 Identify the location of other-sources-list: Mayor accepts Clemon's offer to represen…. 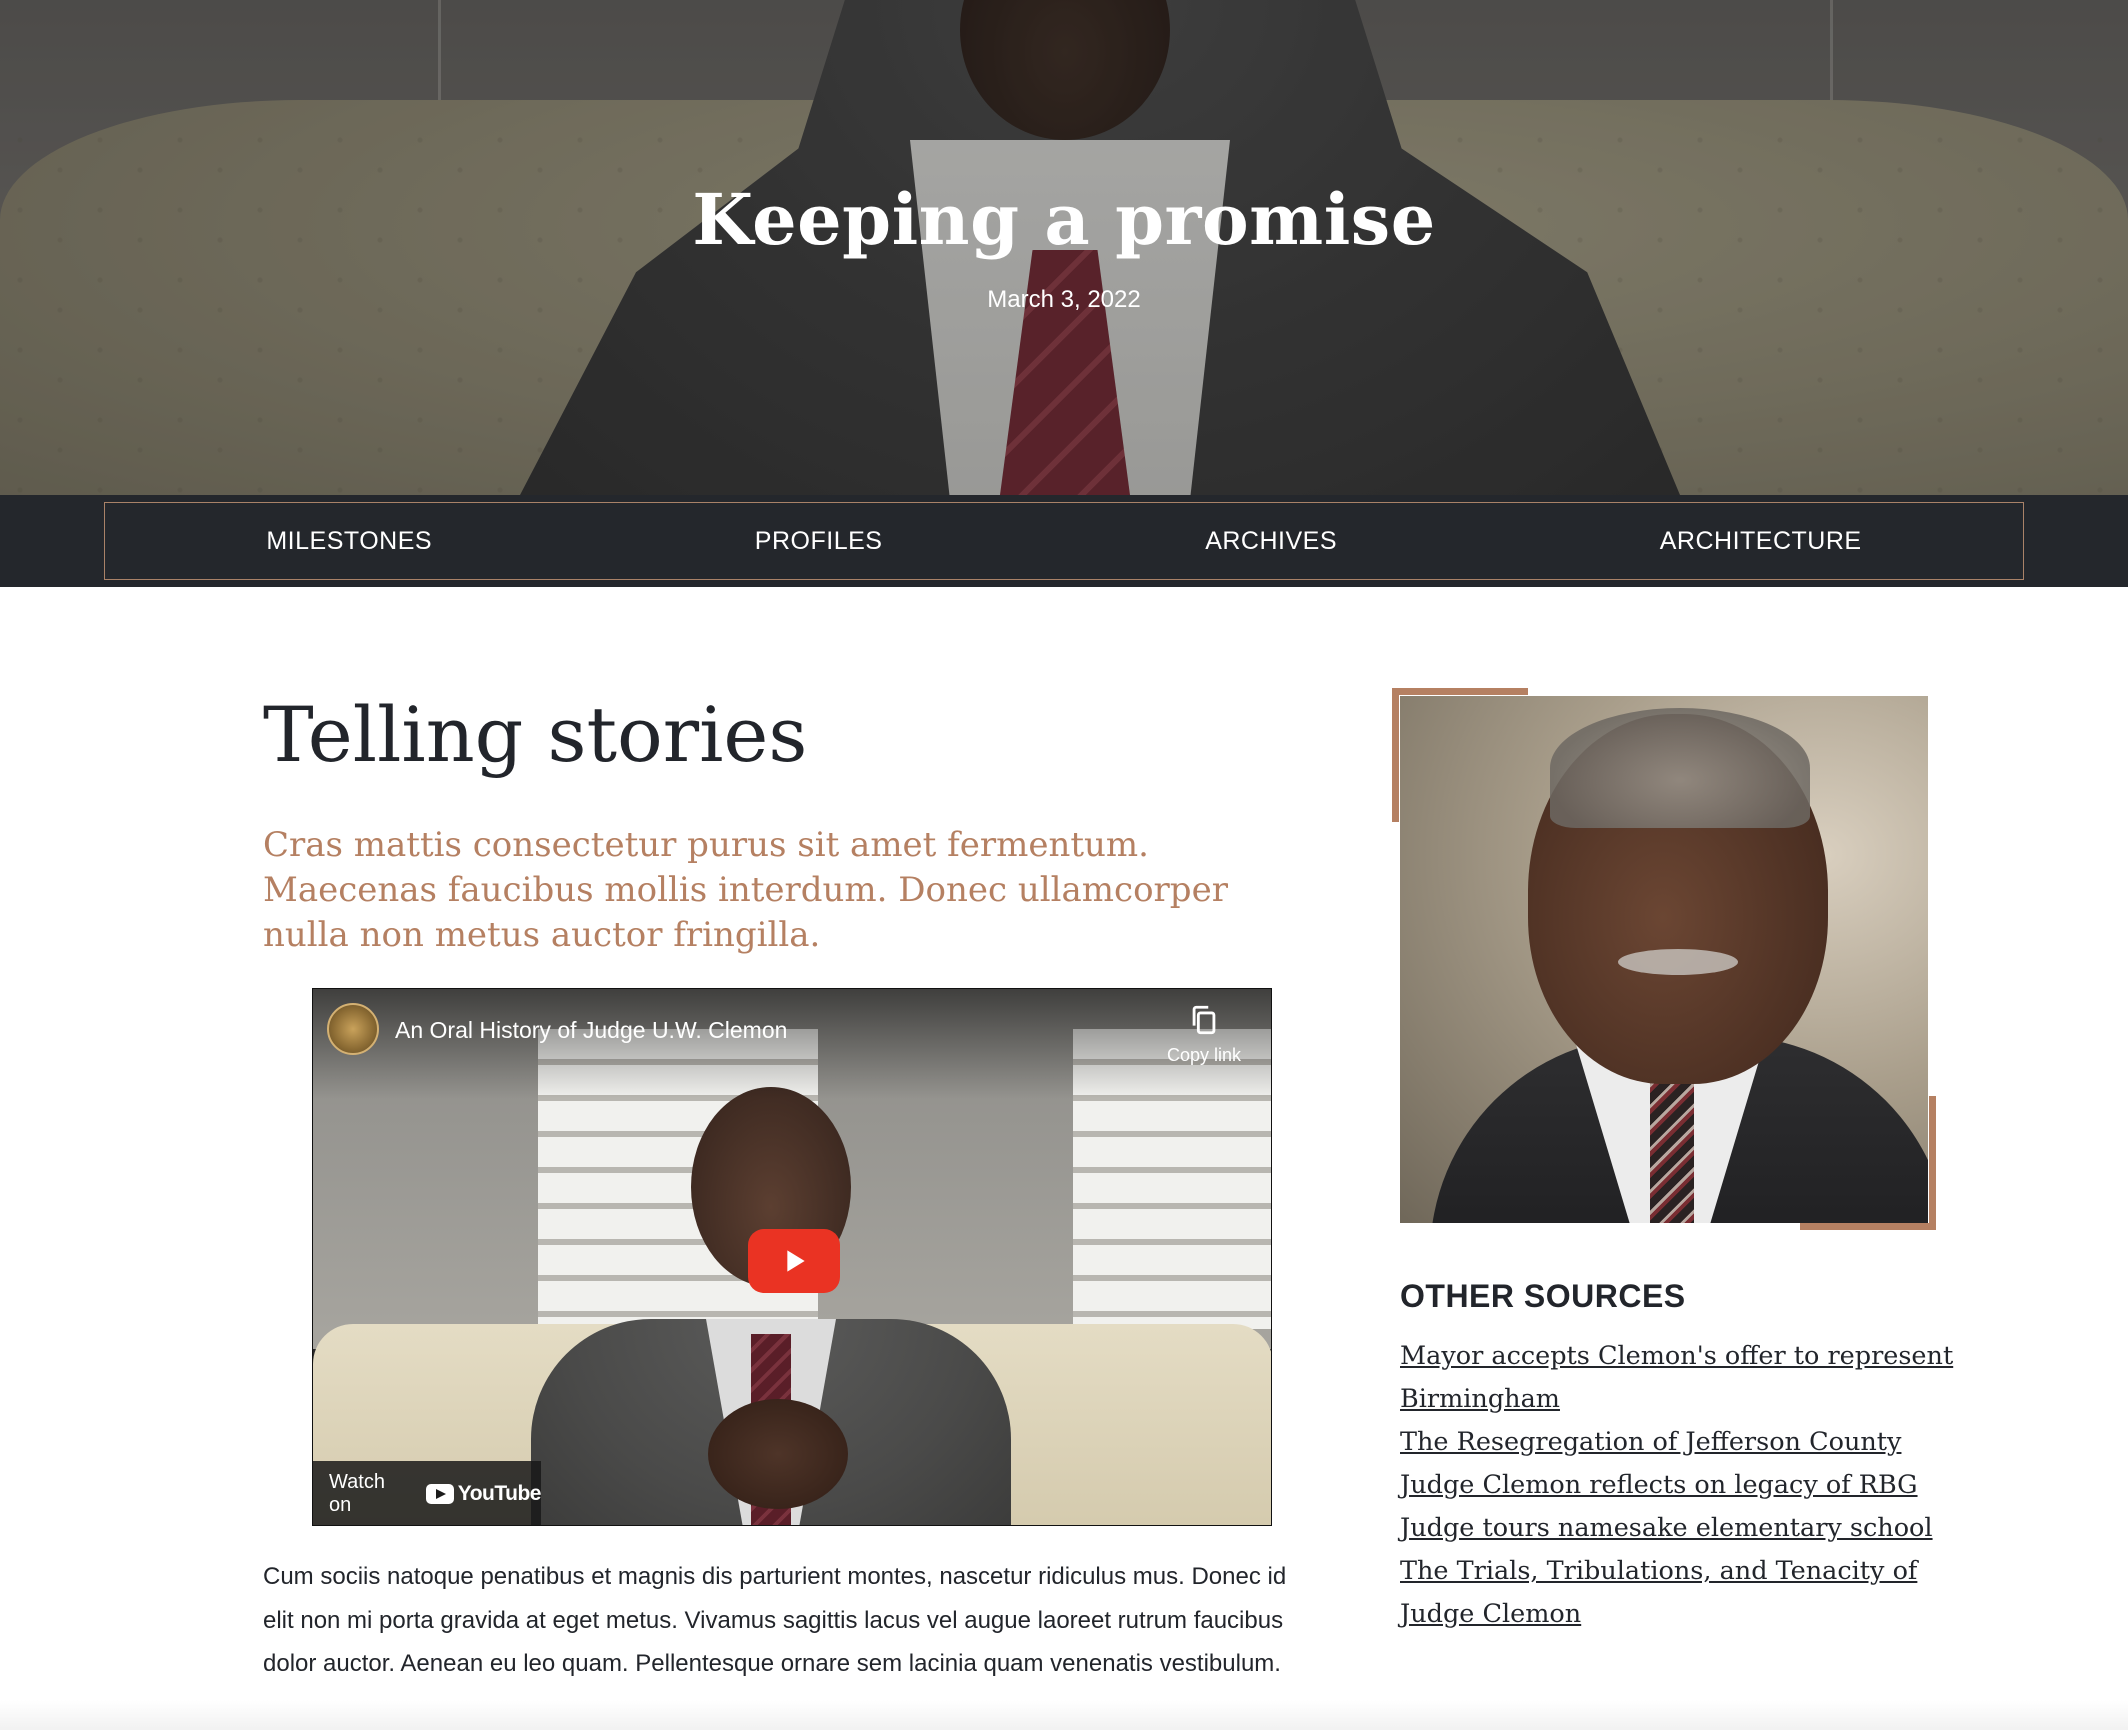
(1680, 1485).